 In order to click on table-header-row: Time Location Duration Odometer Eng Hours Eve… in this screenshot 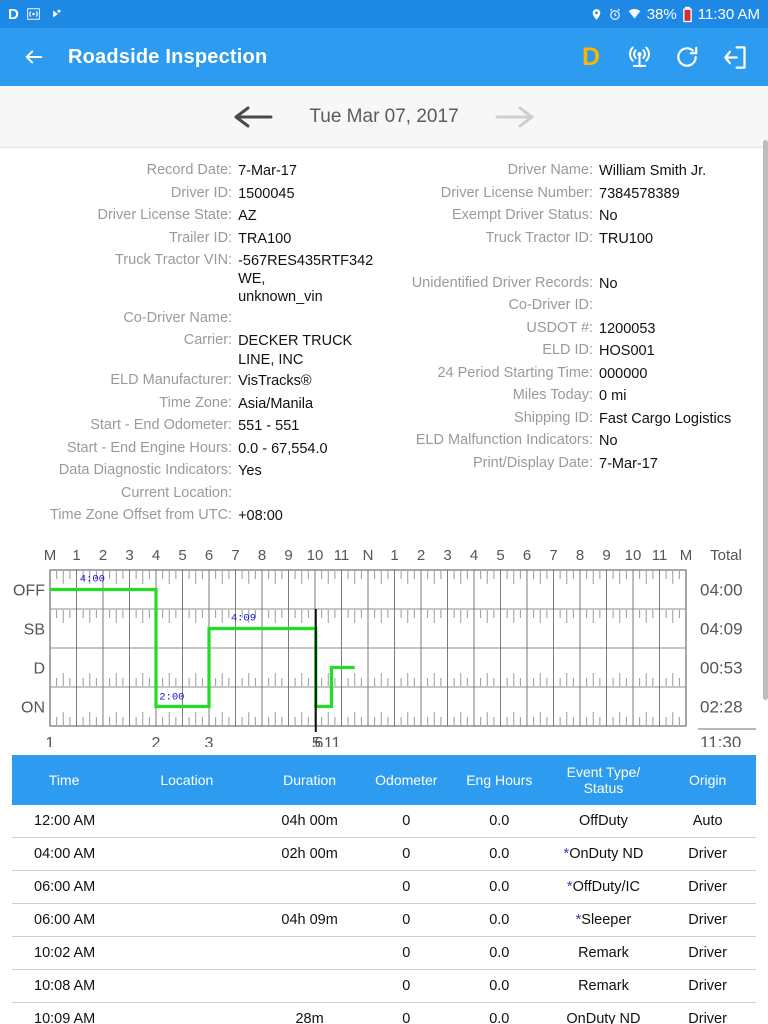, I will do `click(384, 779)`.